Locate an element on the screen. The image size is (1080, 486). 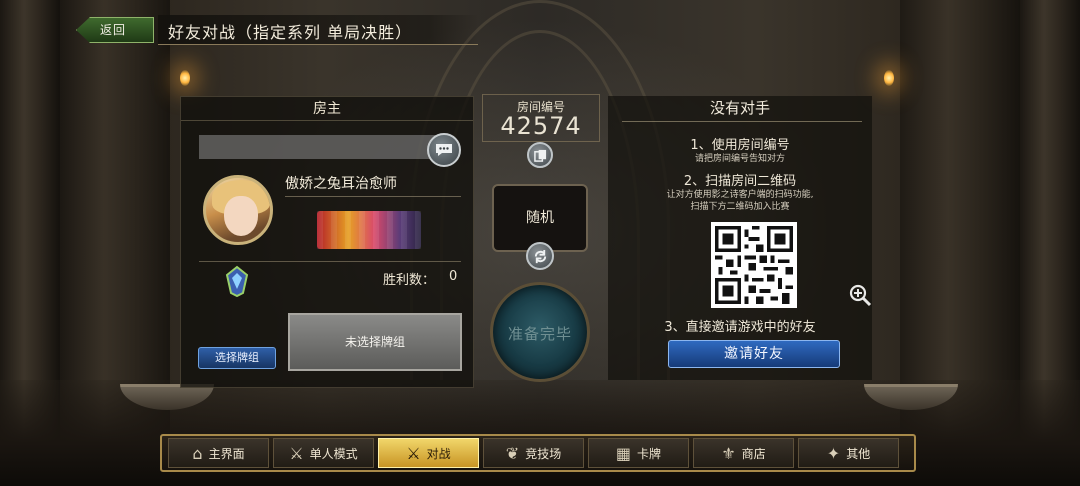
qr-code-icon is located at coordinates (754, 265).